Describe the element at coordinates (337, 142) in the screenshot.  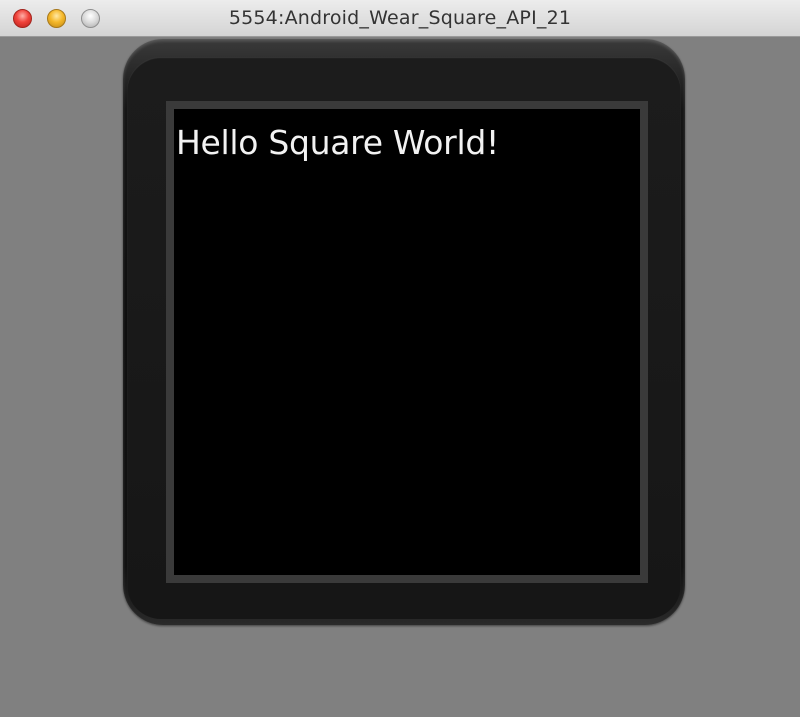
I see `hello-world-text: Hello Square World!` at that location.